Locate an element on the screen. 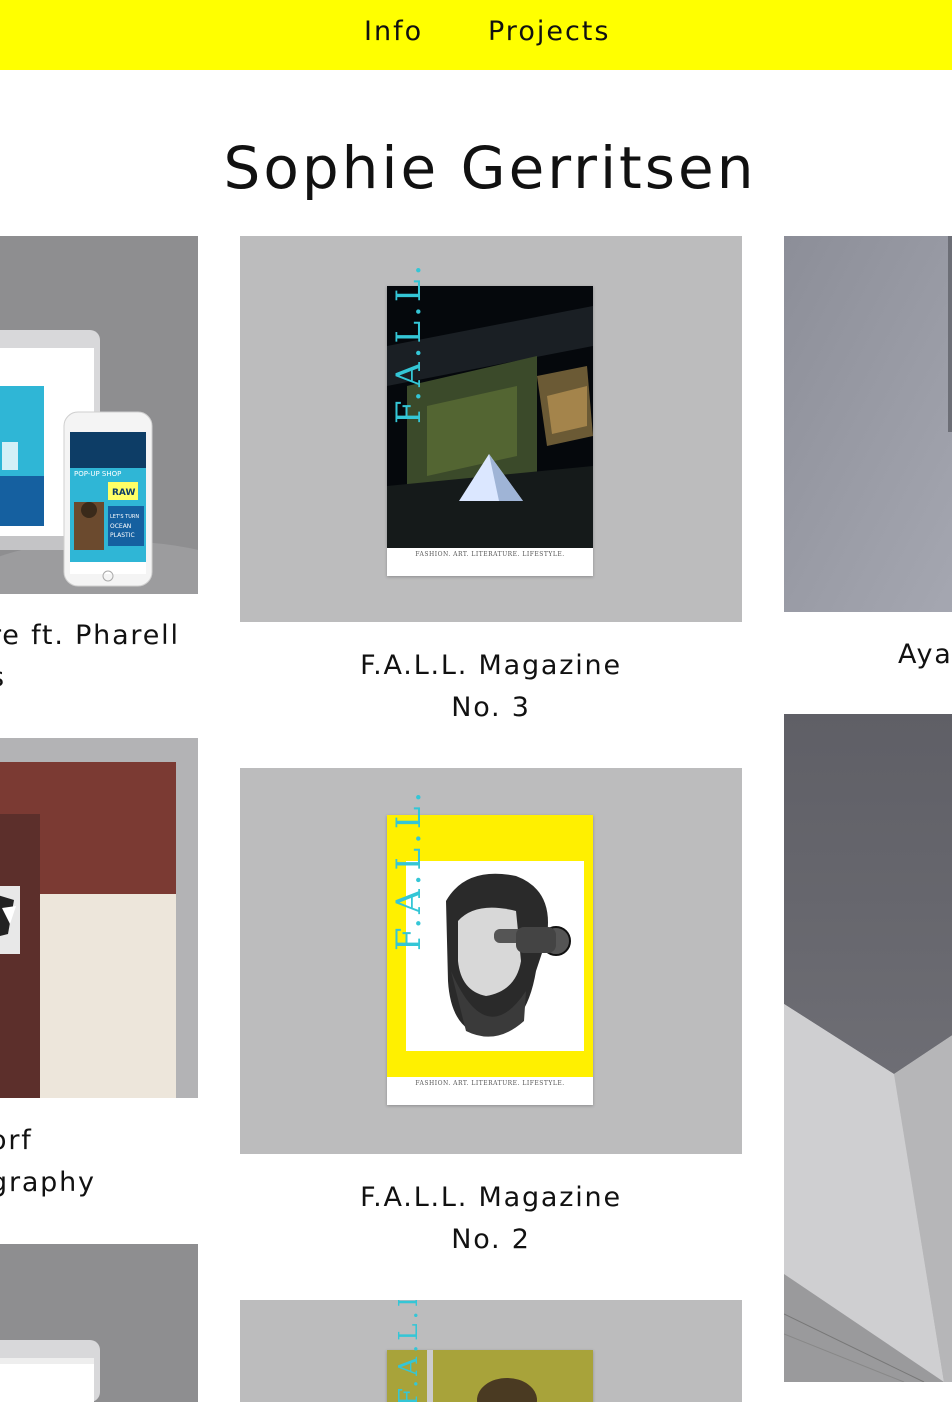  project-caption-aya: Aya is located at coordinates (925, 655).